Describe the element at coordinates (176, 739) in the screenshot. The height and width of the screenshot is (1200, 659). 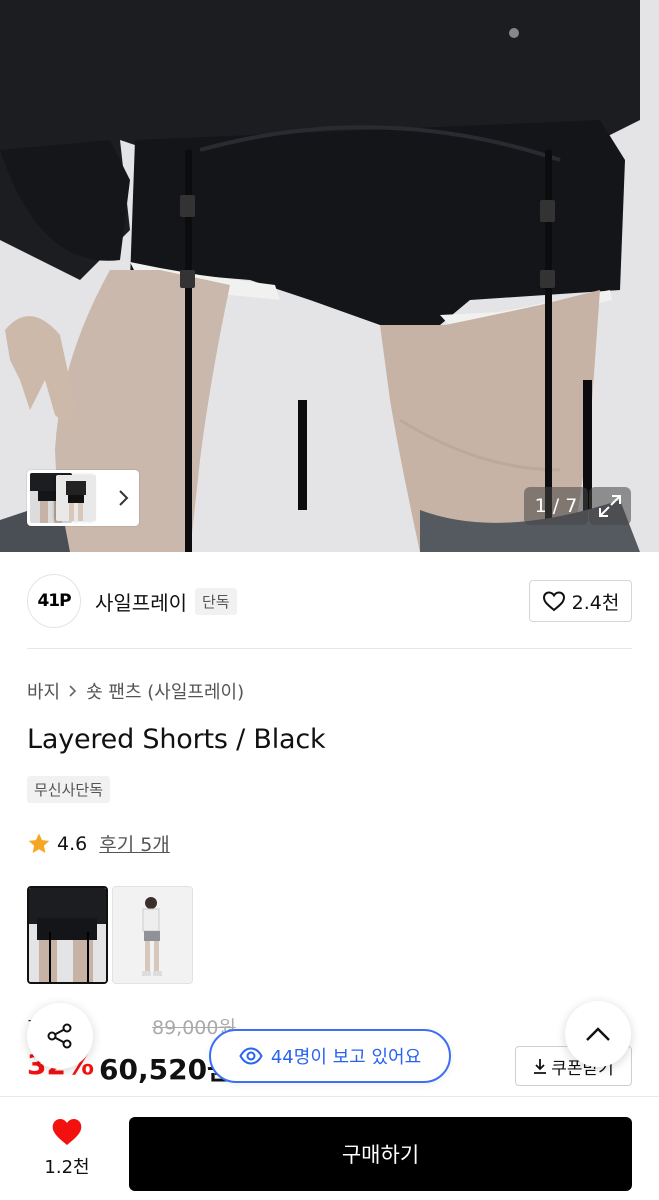
I see `product-title: Layered Shorts / Black` at that location.